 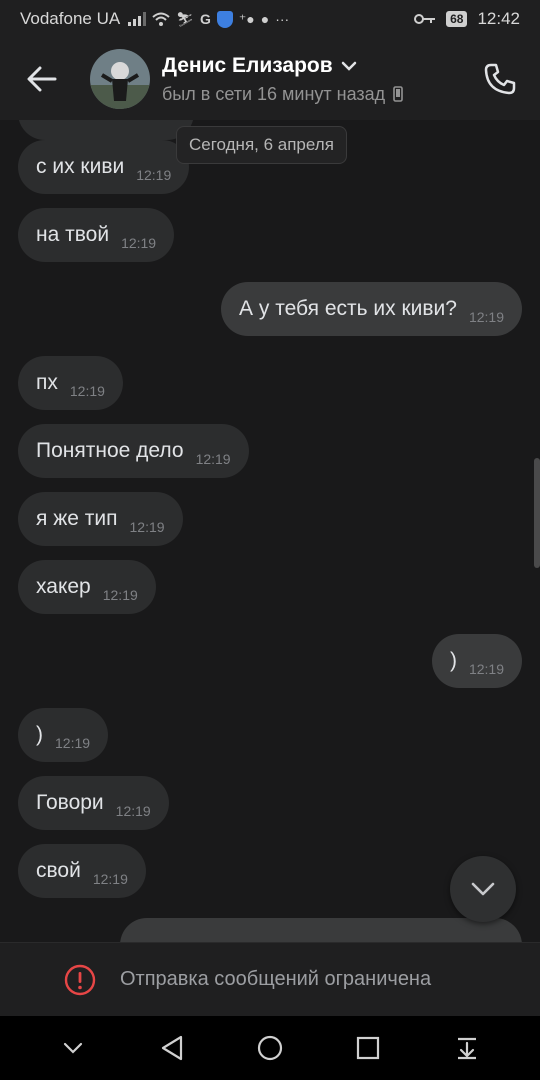 I want to click on recents-square-icon, so click(x=368, y=1048).